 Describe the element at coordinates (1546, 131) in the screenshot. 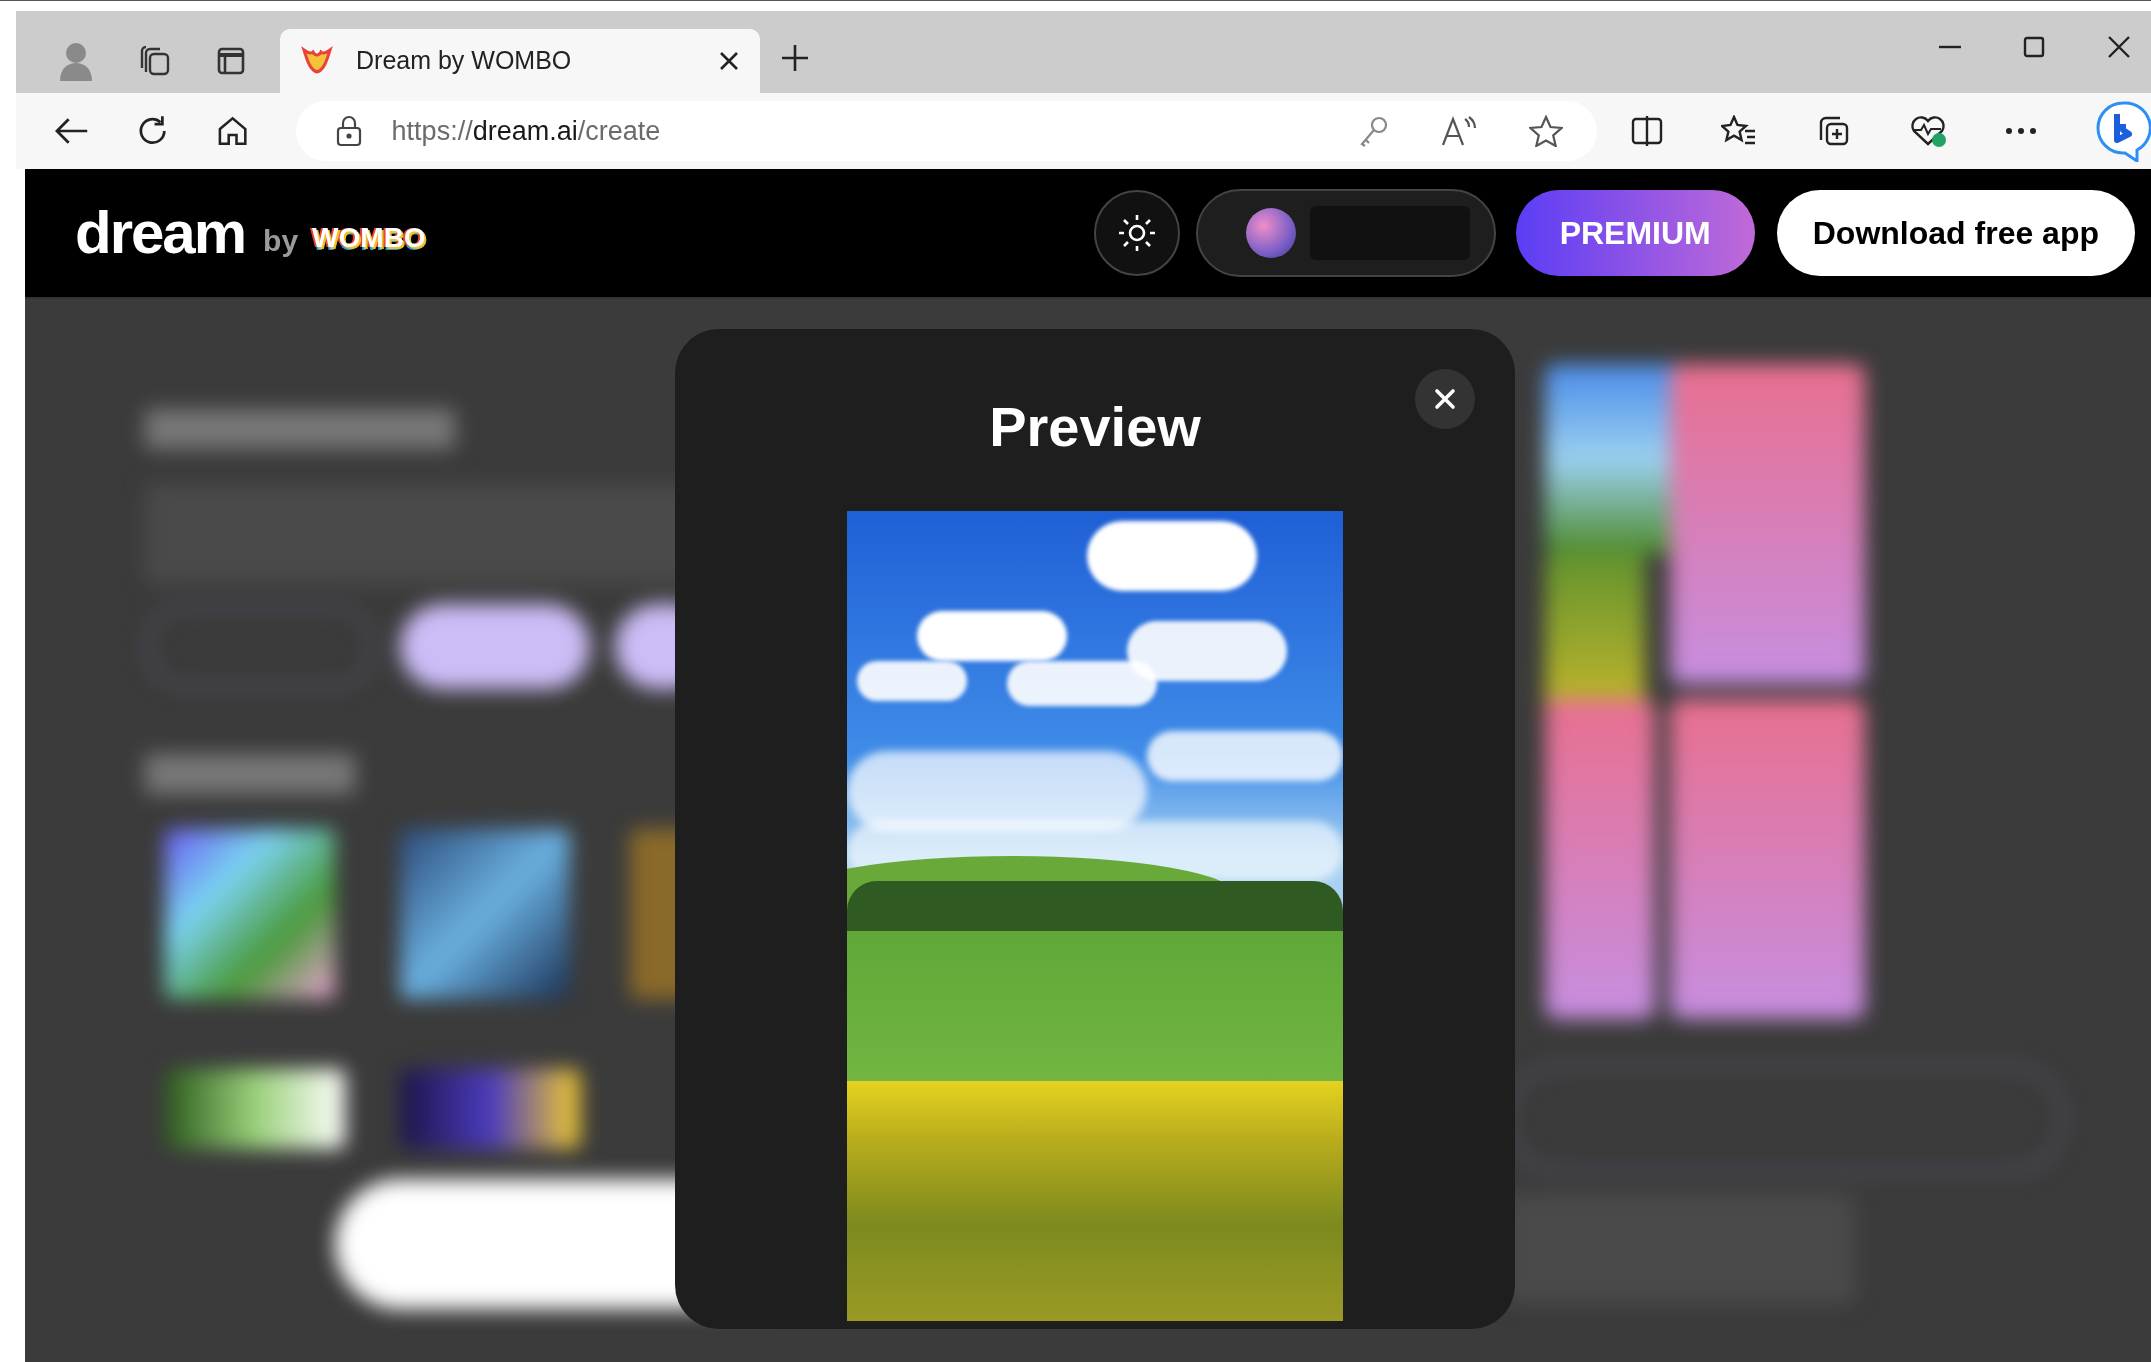

I see `favorite-star-icon` at that location.